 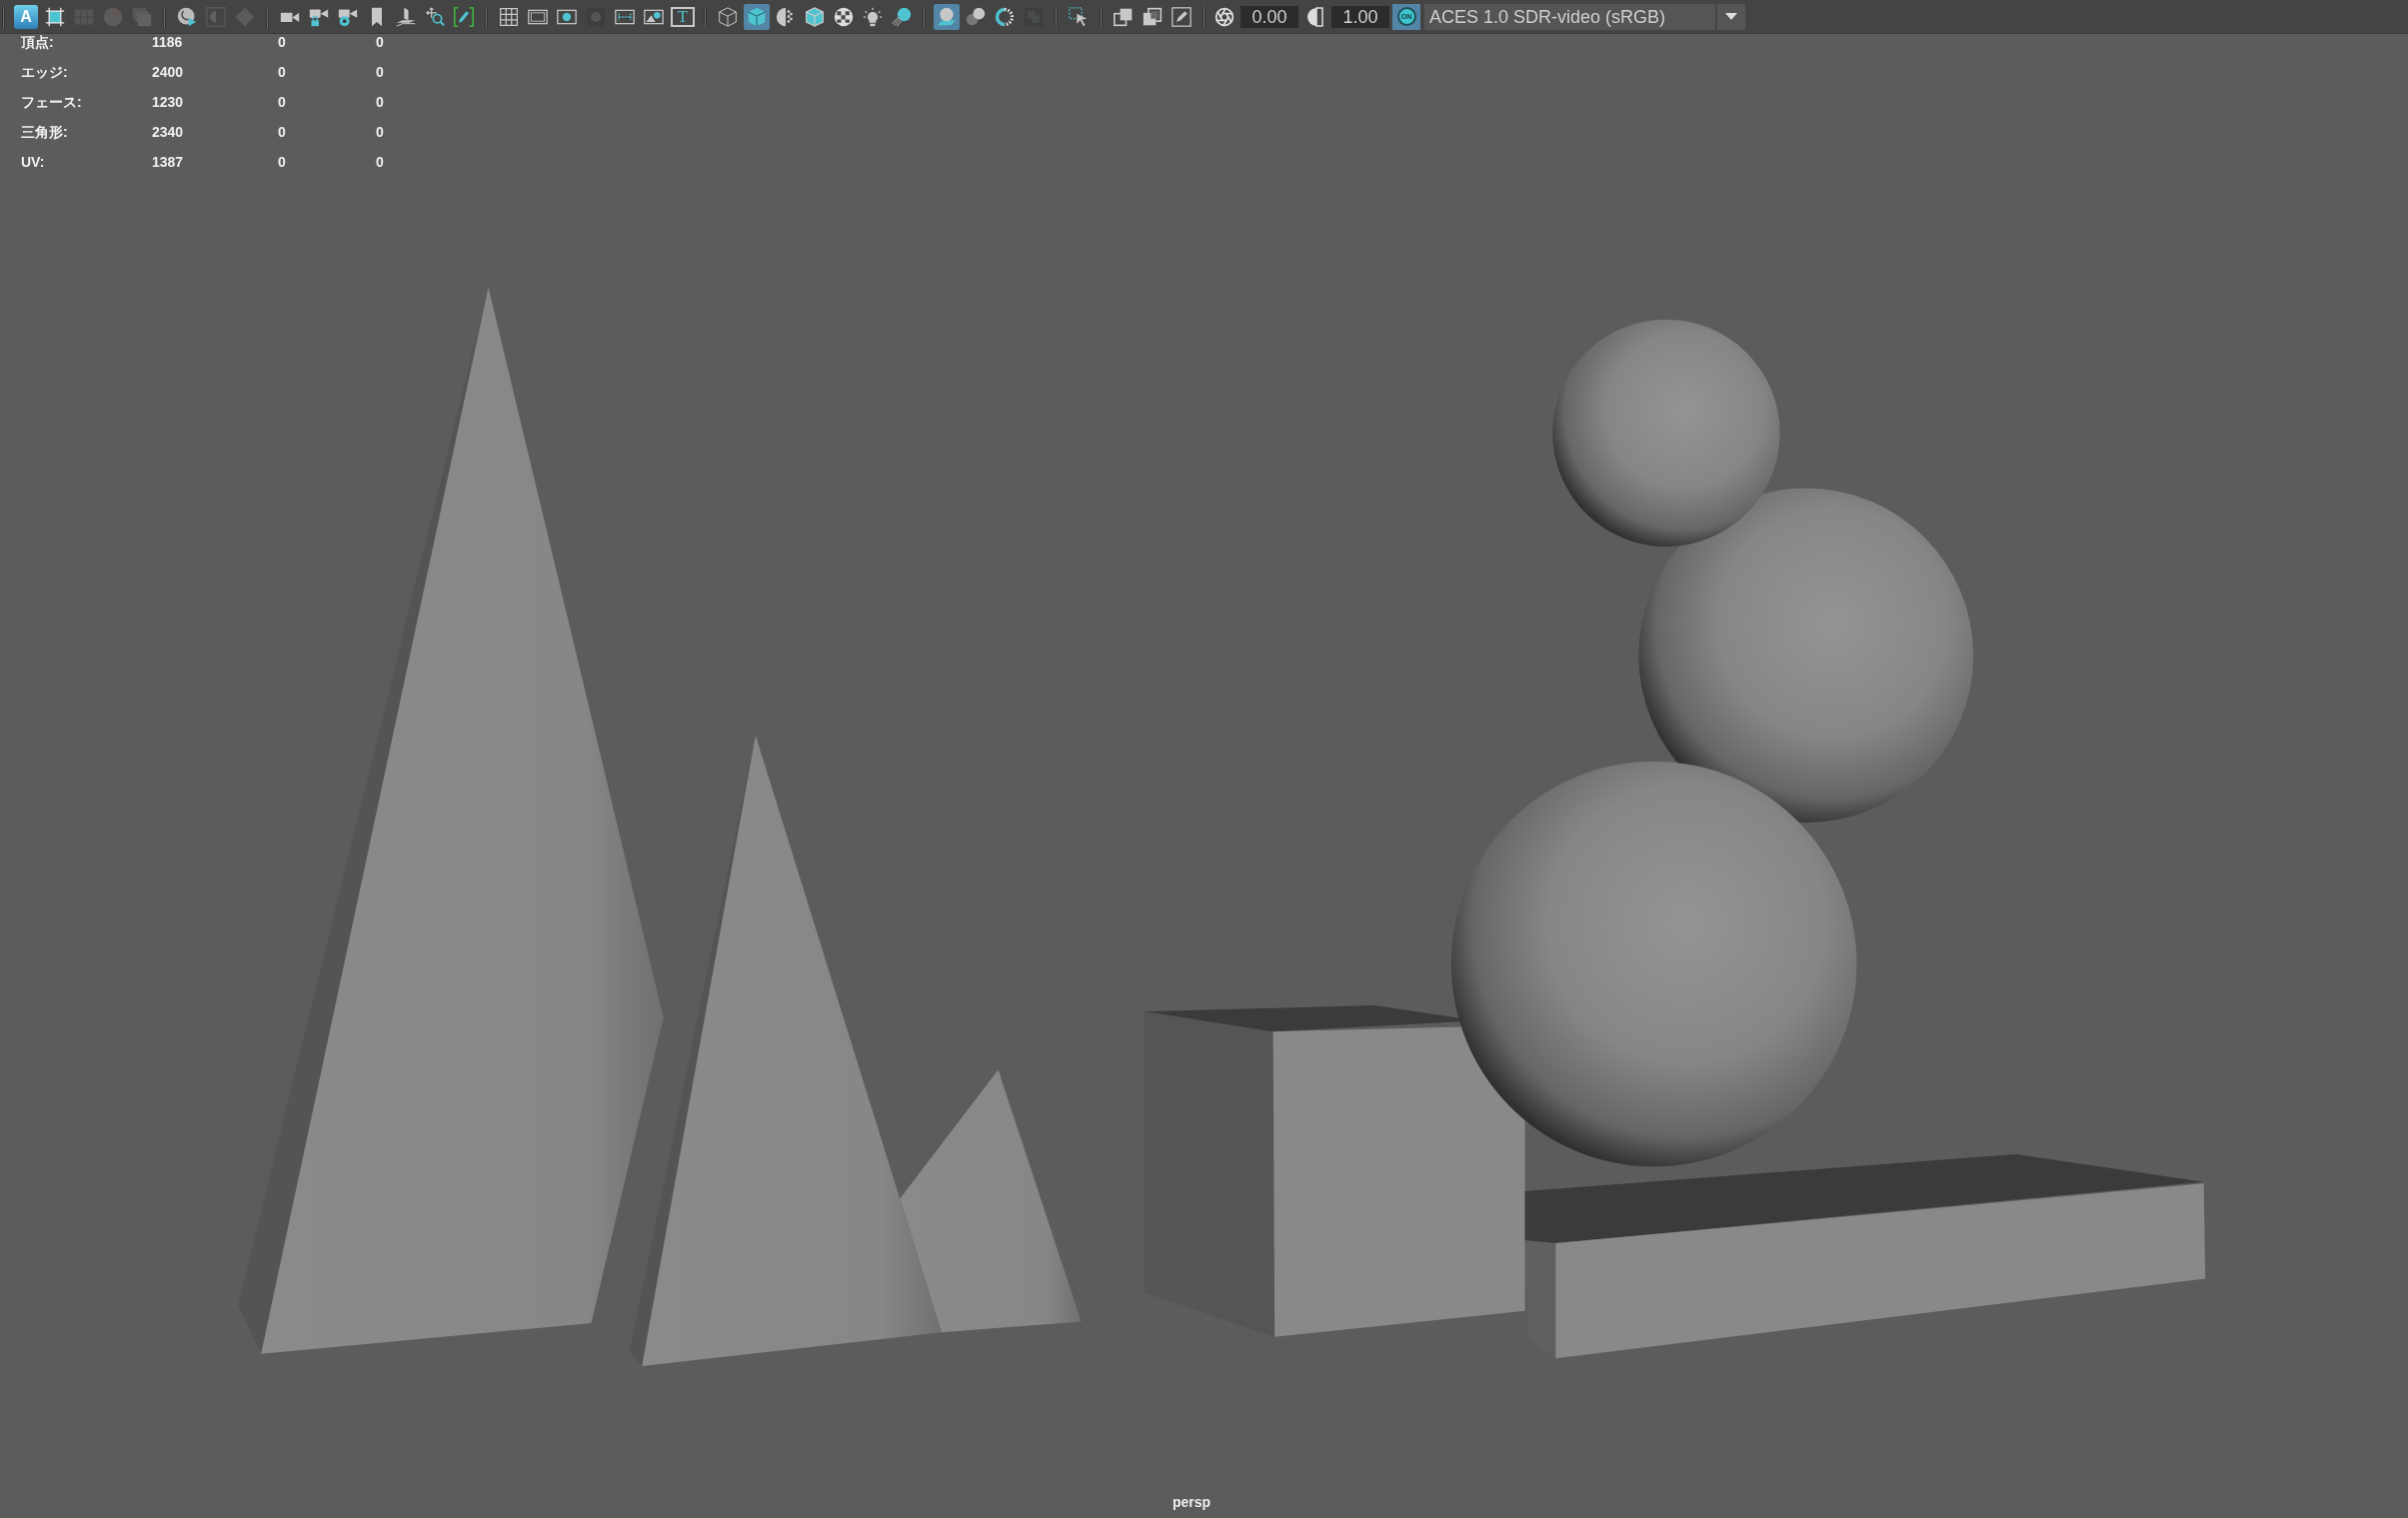 What do you see at coordinates (38, 42) in the screenshot?
I see `stat-label: 頂点:` at bounding box center [38, 42].